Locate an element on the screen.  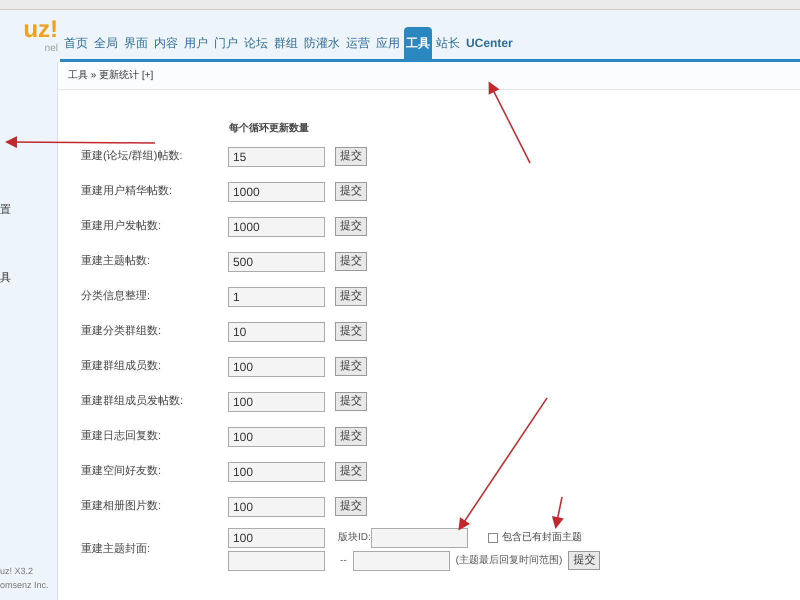
nav-tab: UCenter is located at coordinates (489, 43).